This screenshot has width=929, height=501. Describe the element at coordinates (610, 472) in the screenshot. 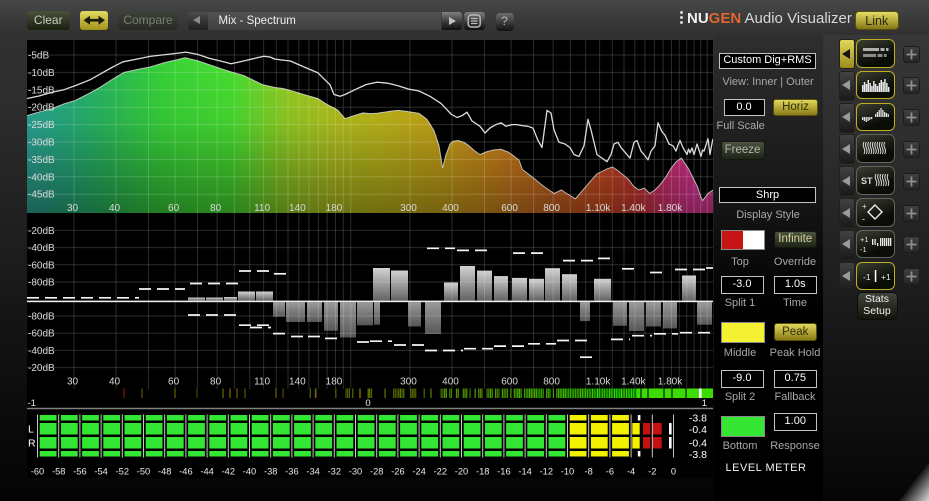

I see `svg-text: -6` at that location.